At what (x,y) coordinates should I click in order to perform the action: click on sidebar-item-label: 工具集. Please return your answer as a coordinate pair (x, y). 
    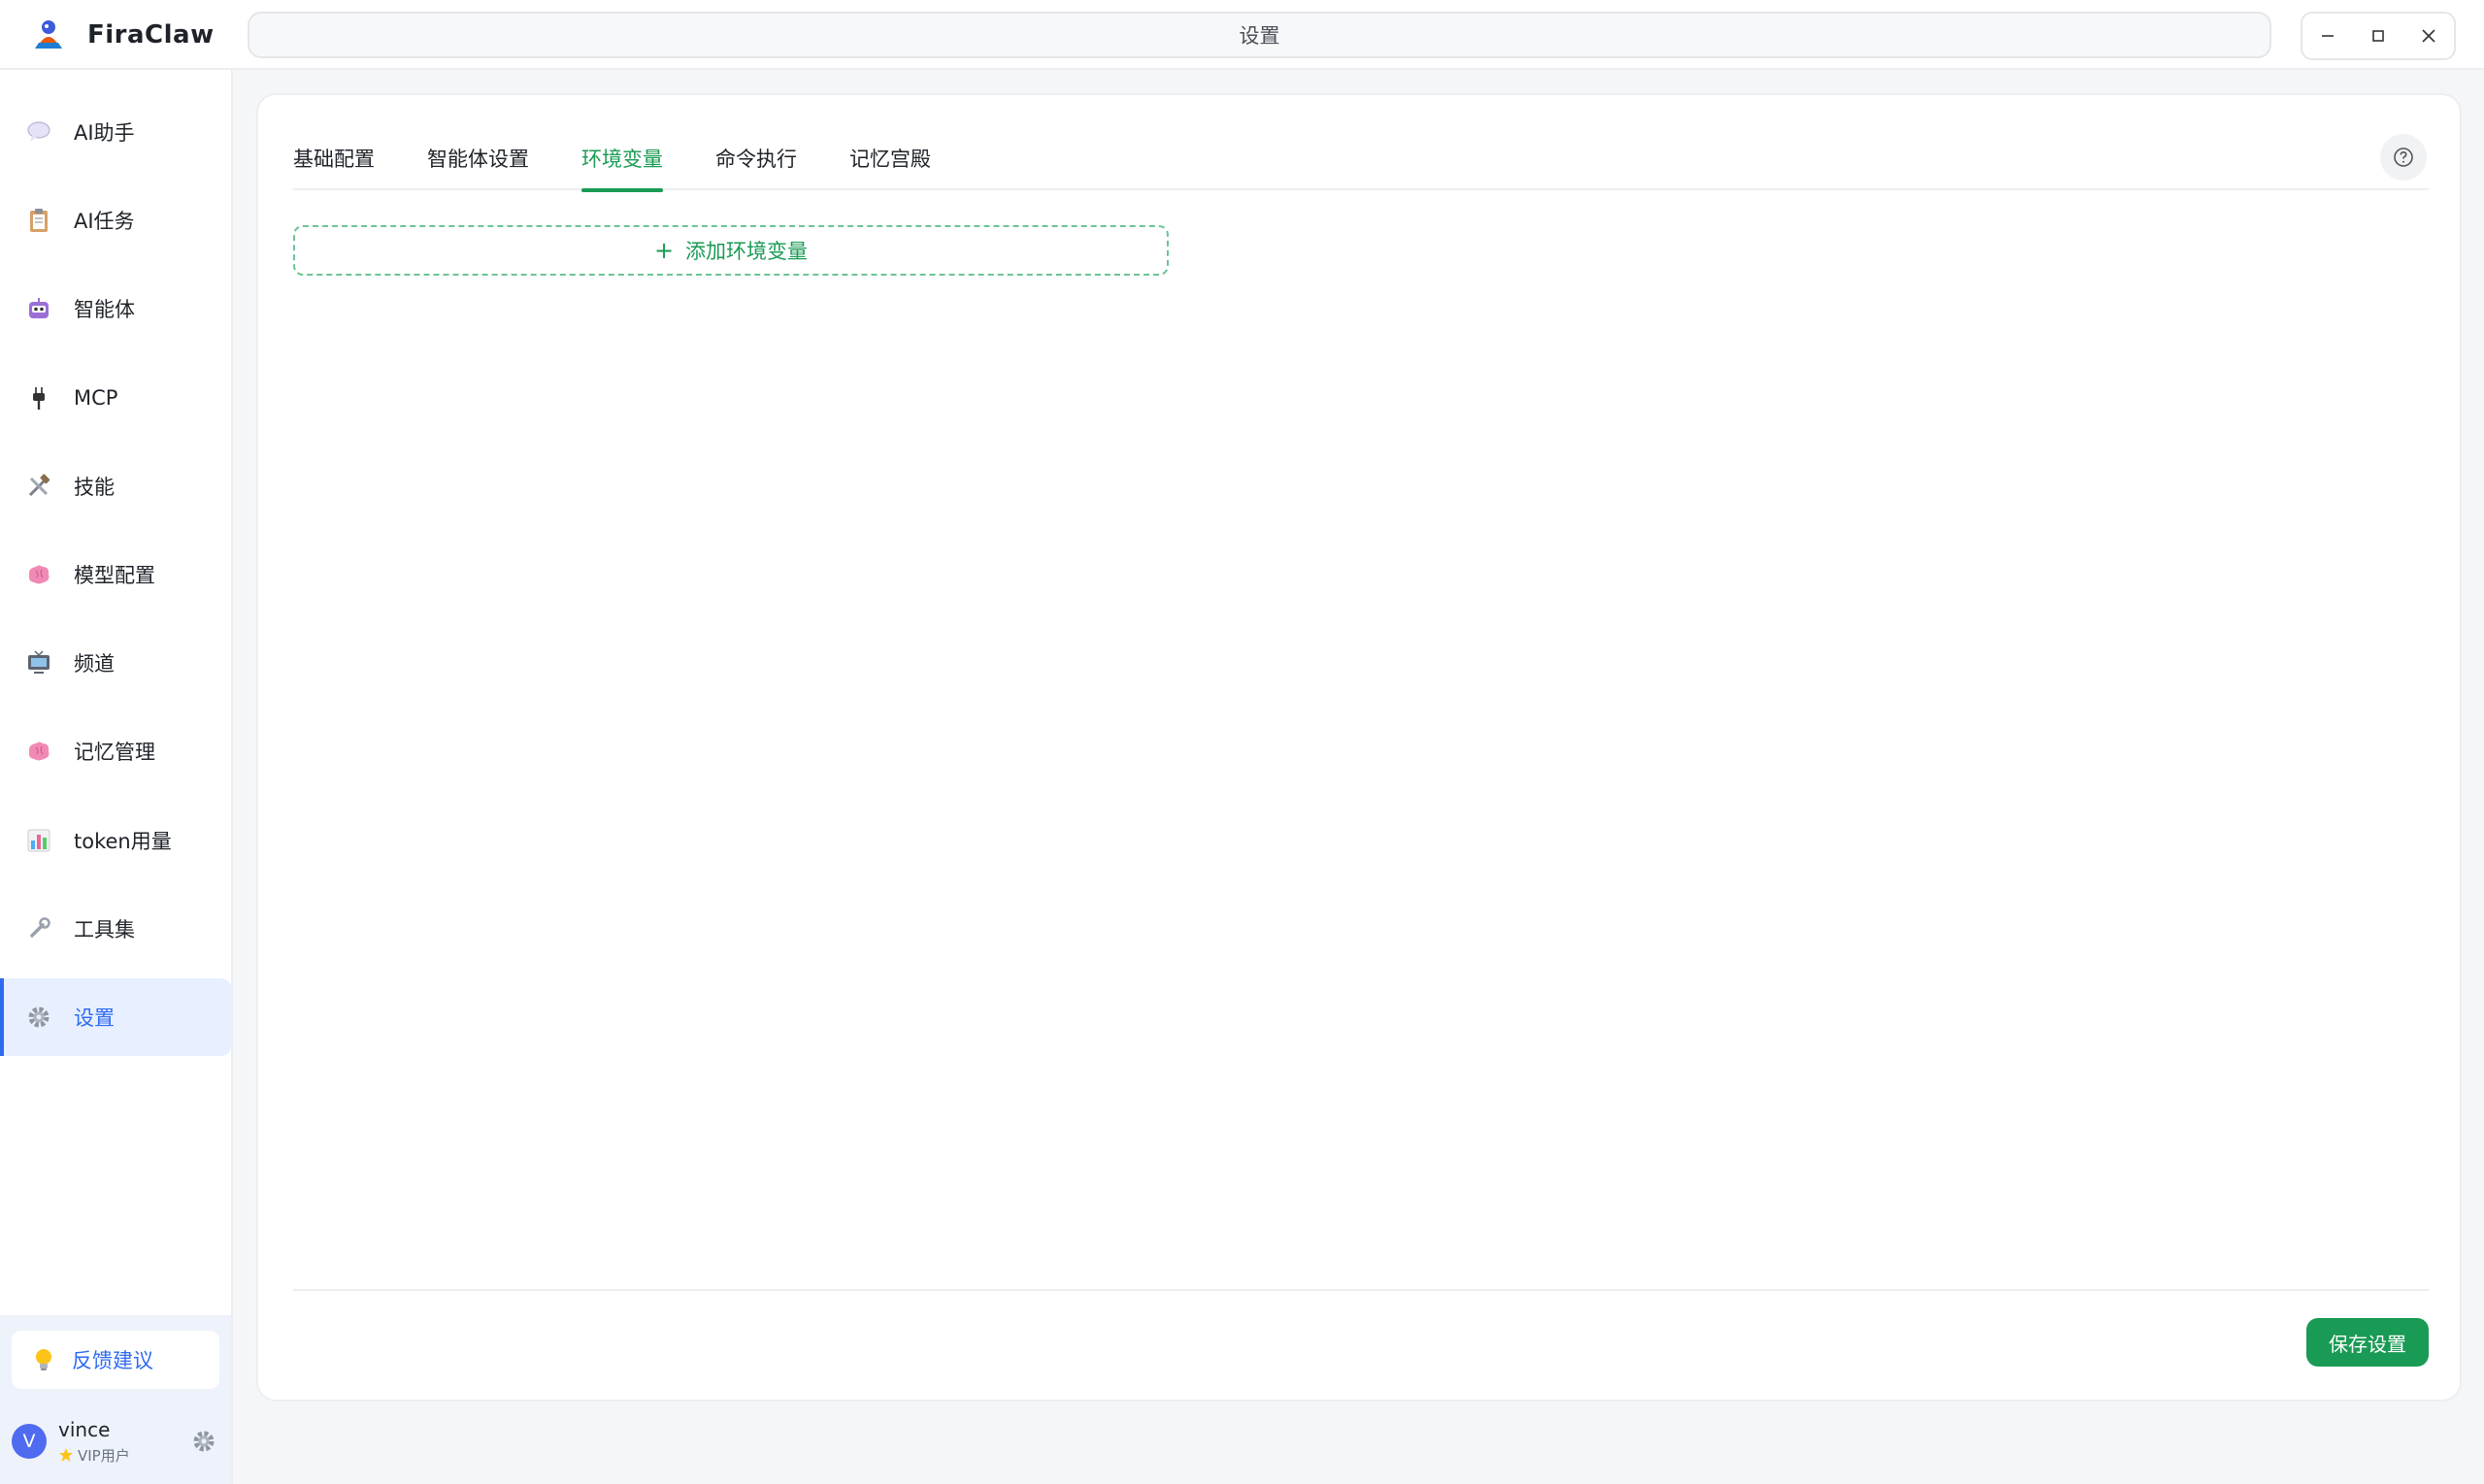
    Looking at the image, I should click on (104, 929).